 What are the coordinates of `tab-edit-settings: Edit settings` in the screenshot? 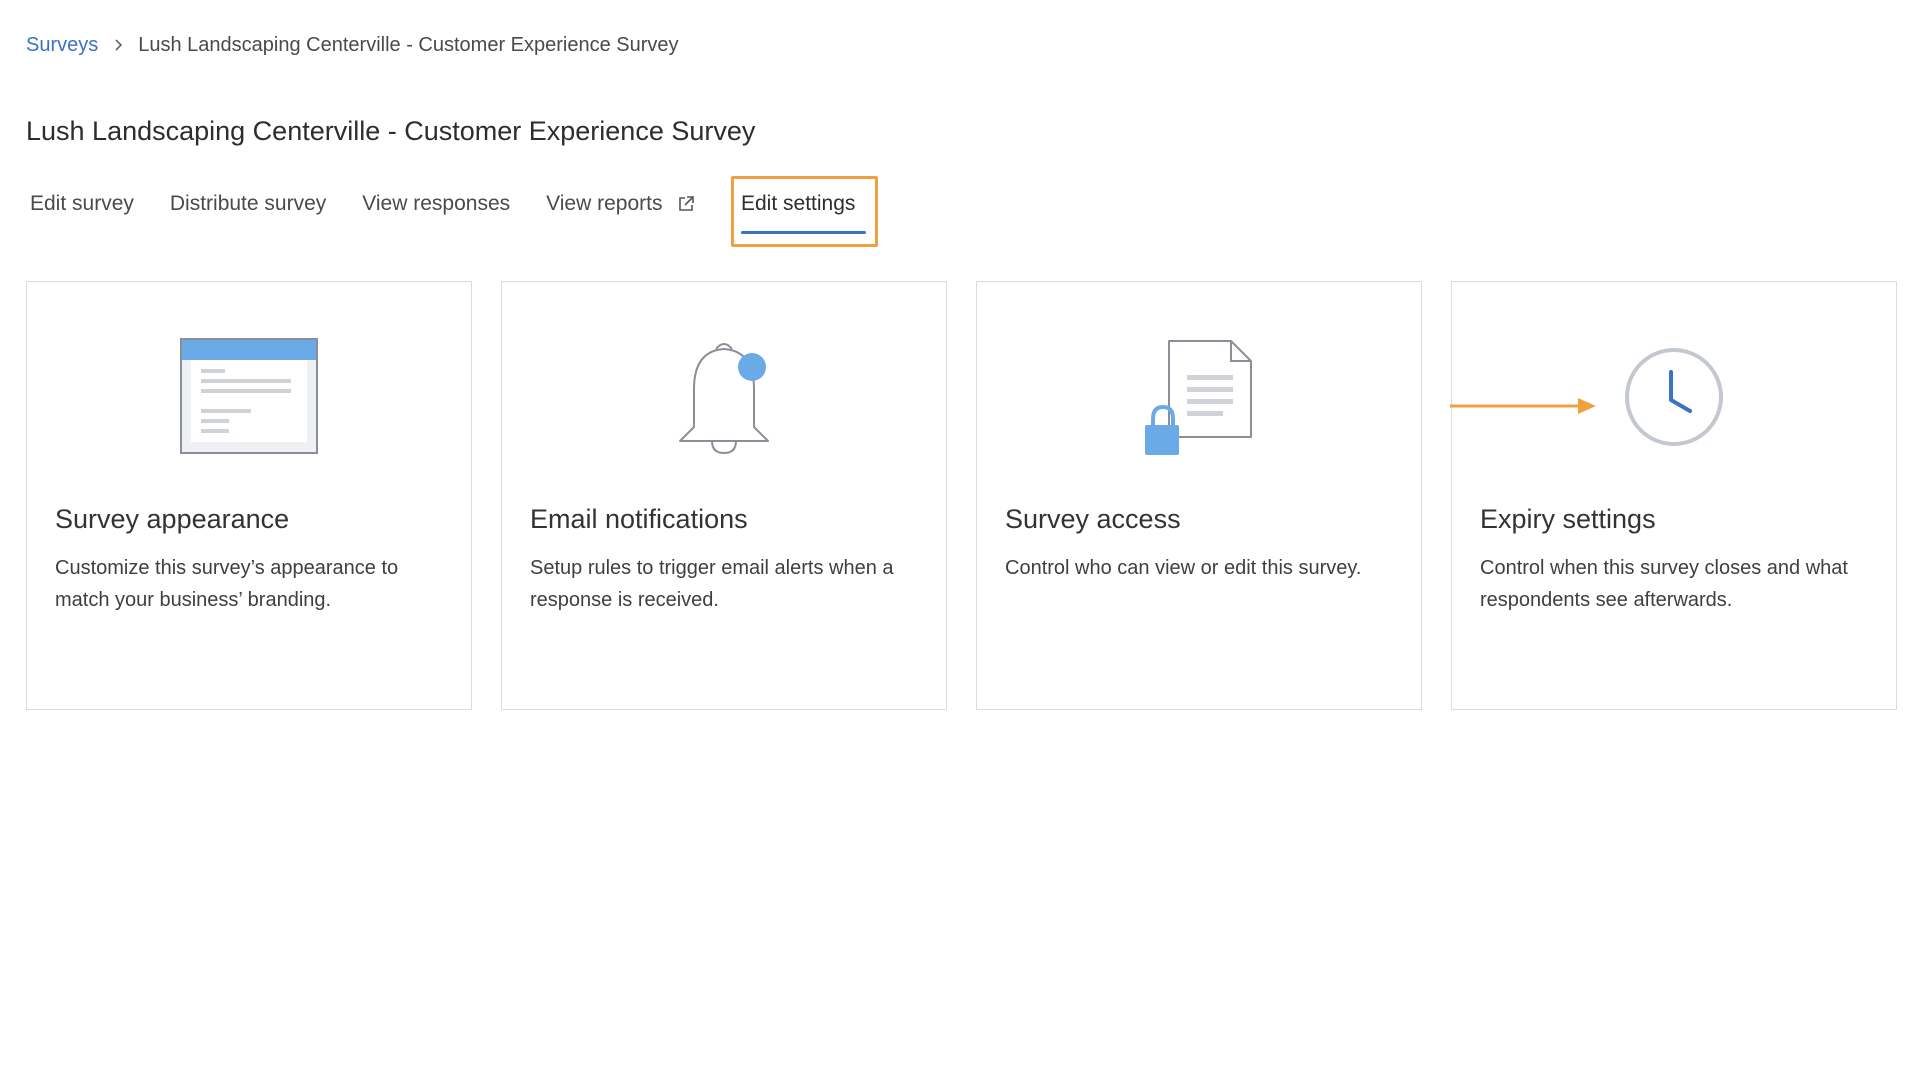 It's located at (798, 204).